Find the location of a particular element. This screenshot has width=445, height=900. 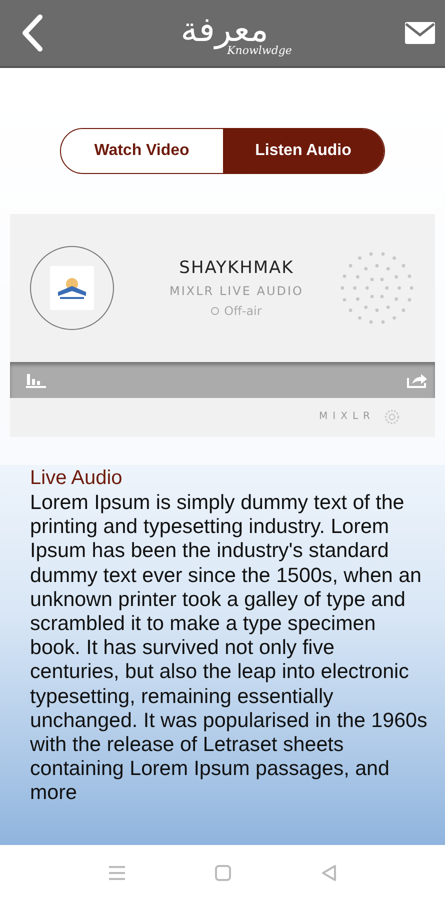

gear-icon is located at coordinates (392, 417).